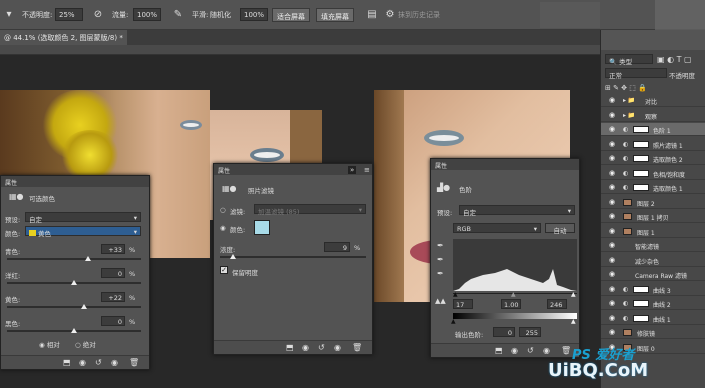  What do you see at coordinates (668, 145) in the screenshot?
I see `layer-name: 照片滤镜 1` at bounding box center [668, 145].